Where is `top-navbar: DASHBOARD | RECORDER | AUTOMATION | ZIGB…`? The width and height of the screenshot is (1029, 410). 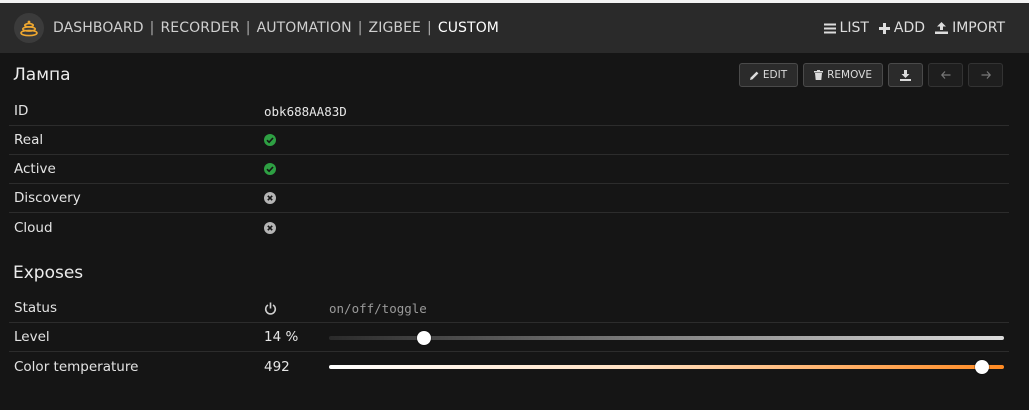
top-navbar: DASHBOARD | RECORDER | AUTOMATION | ZIGB… is located at coordinates (514, 28).